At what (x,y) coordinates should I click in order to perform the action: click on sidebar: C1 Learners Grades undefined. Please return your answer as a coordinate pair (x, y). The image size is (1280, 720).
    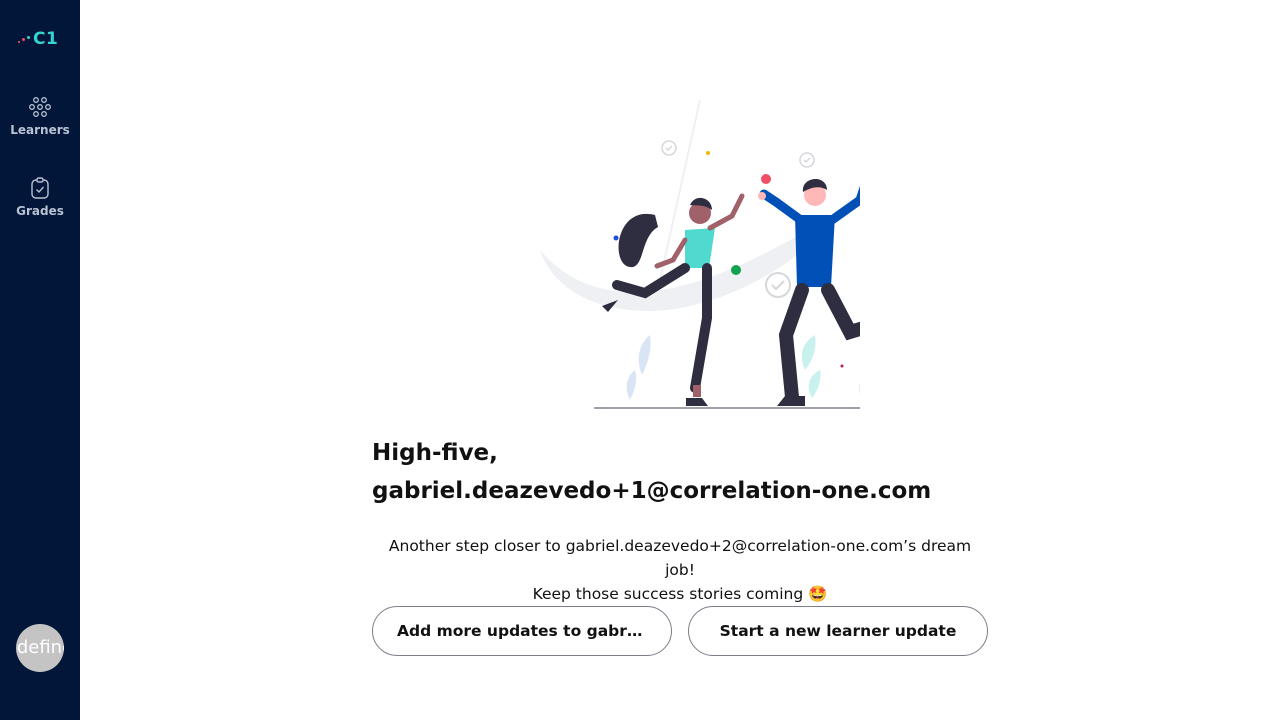
    Looking at the image, I should click on (40, 360).